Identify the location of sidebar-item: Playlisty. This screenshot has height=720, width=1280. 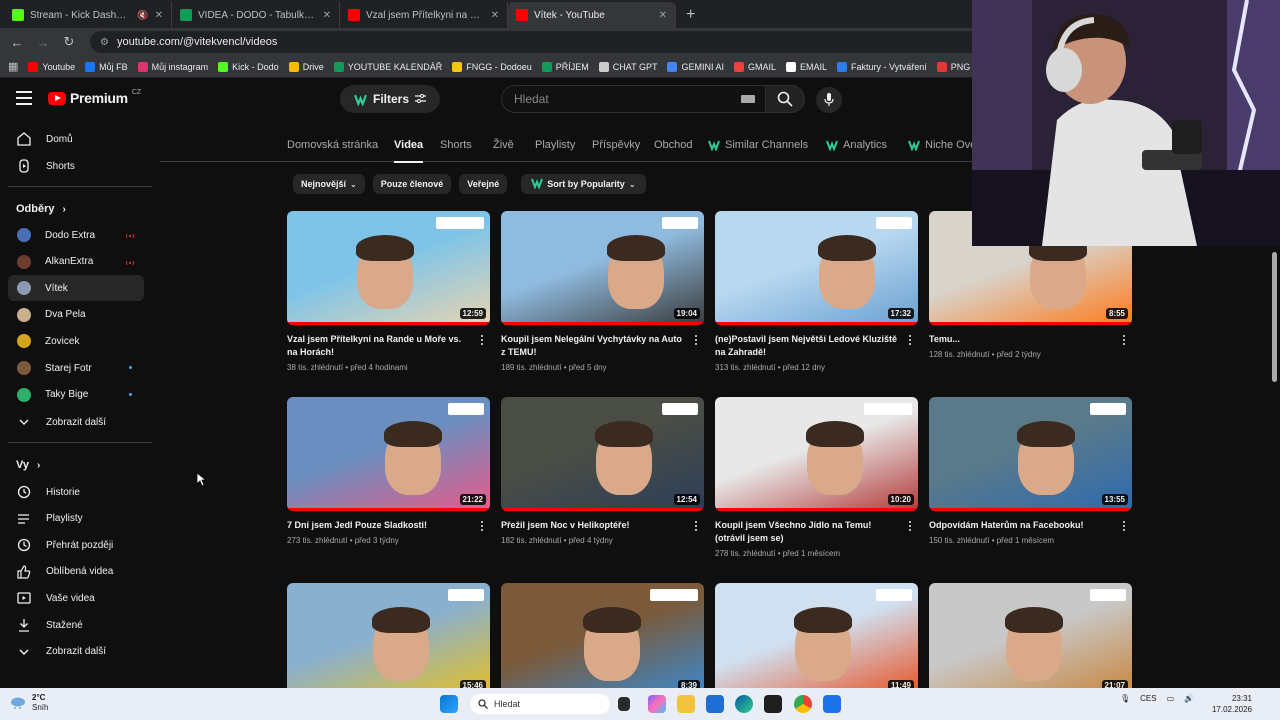
(76, 519).